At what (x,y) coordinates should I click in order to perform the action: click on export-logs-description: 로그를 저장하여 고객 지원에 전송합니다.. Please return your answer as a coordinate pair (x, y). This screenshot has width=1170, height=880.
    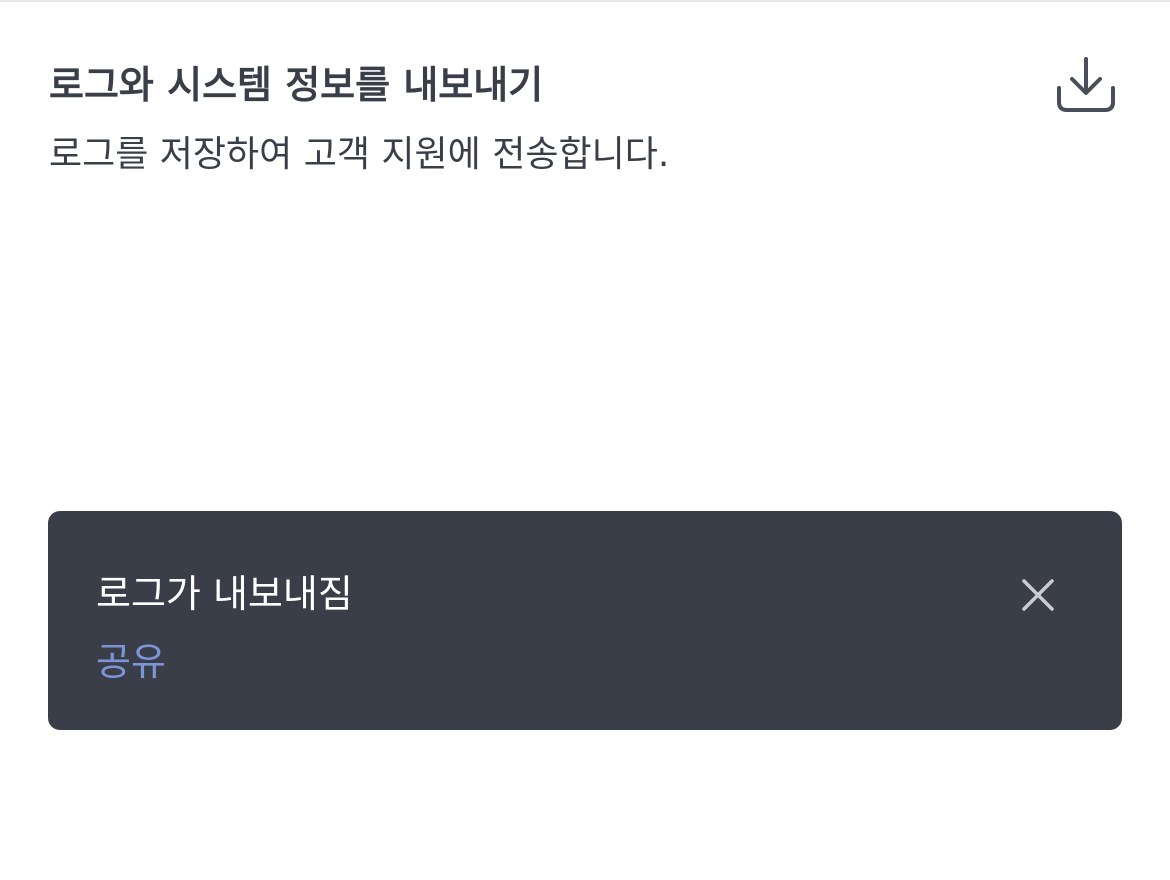
    Looking at the image, I should click on (359, 154).